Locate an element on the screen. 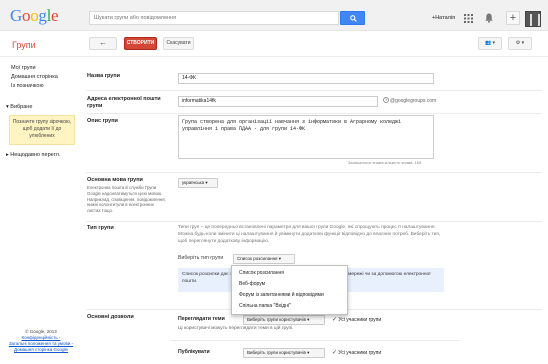  sidebar-section-favorites: ▾ Вибране is located at coordinates (19, 107).